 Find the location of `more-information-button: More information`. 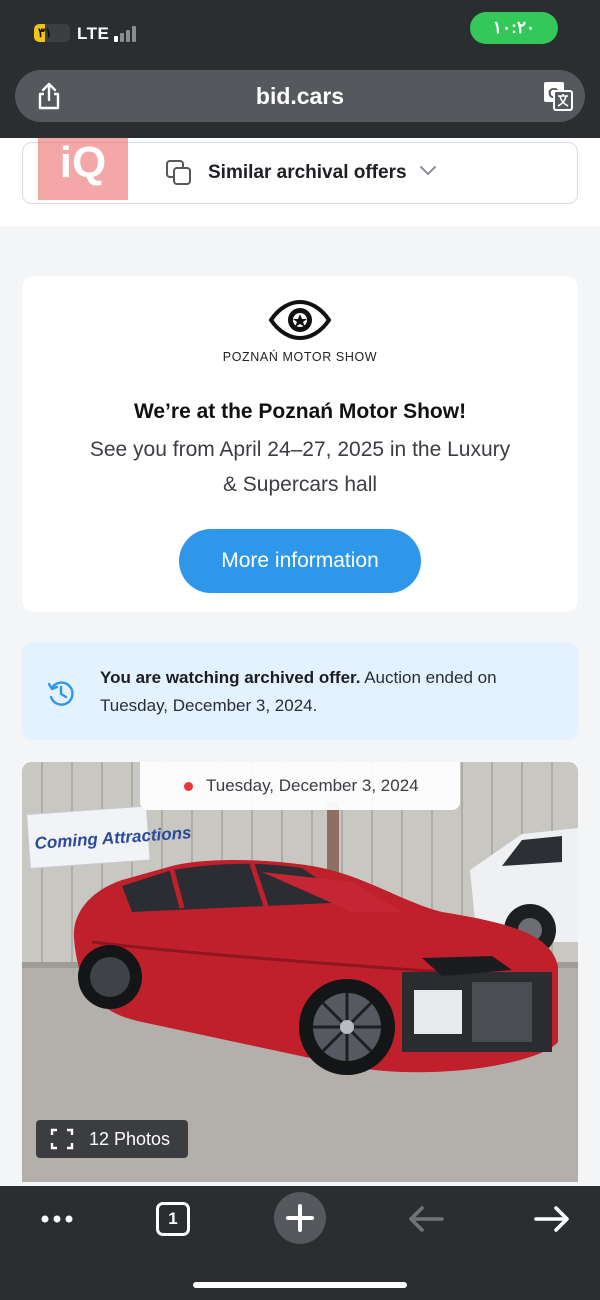

more-information-button: More information is located at coordinates (300, 561).